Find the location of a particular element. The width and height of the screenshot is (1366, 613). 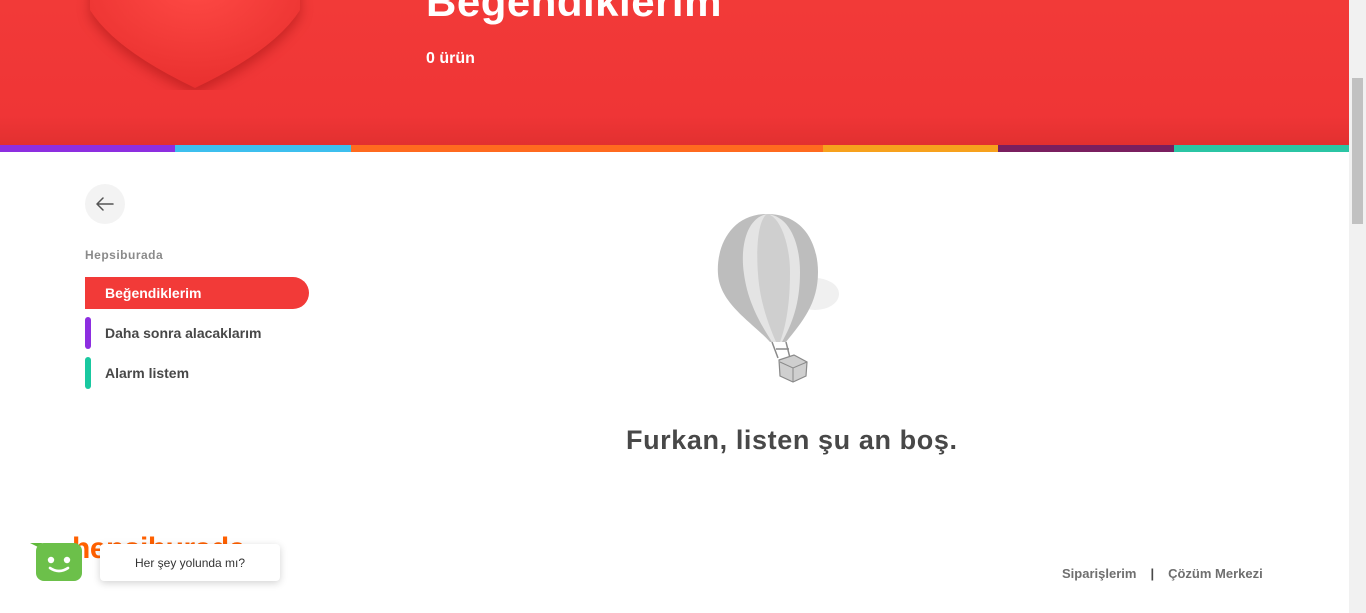

sidebar-heading: Hepsiburada is located at coordinates (124, 255).